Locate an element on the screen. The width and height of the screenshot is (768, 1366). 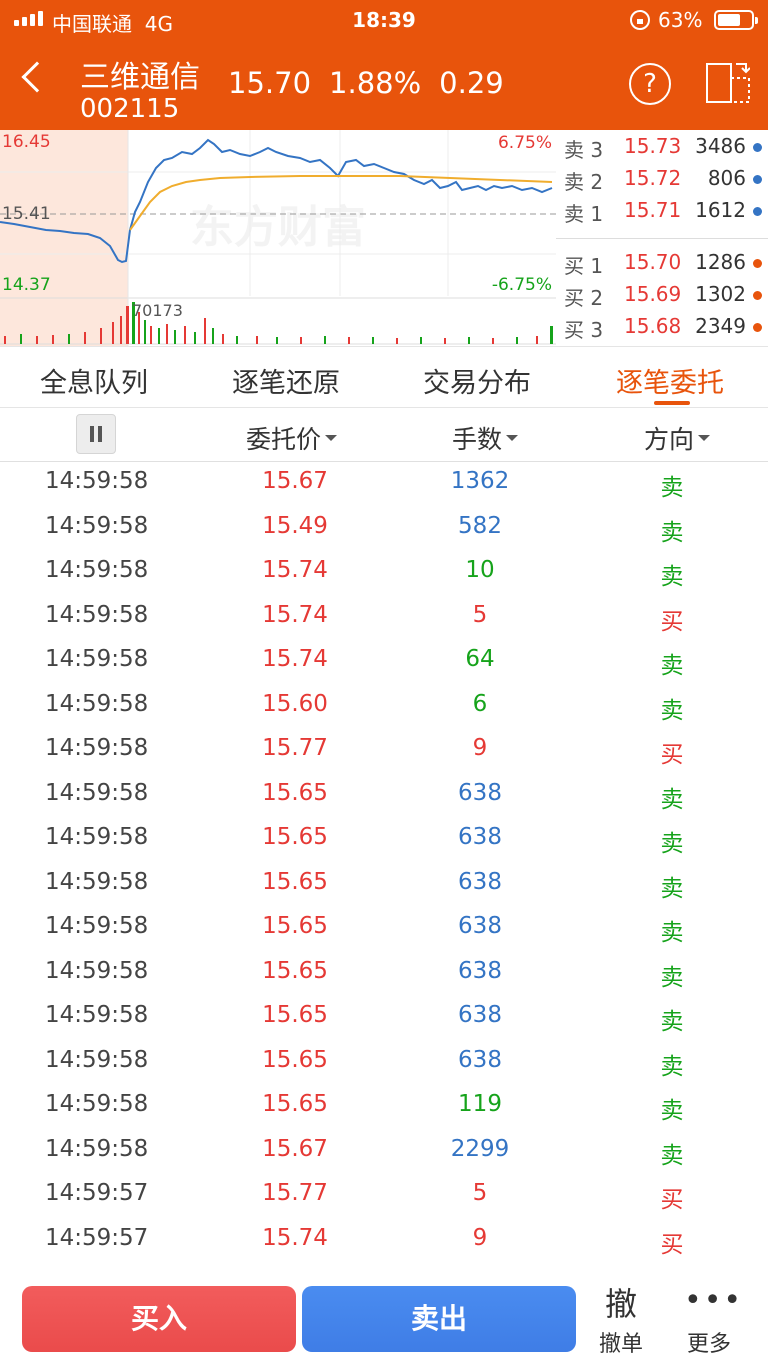
rotate-screen-icon is located at coordinates (728, 83).